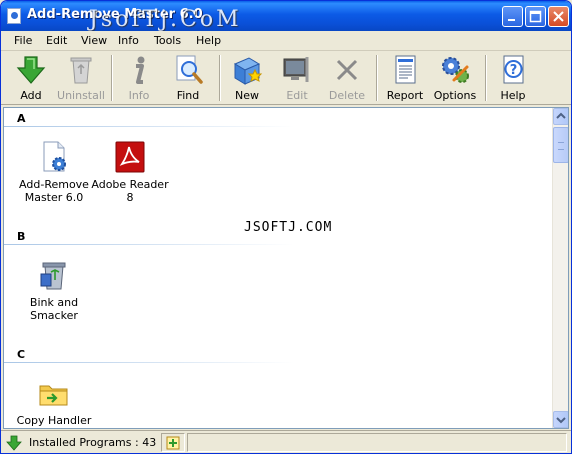 The width and height of the screenshot is (572, 454). Describe the element at coordinates (286, 16) in the screenshot. I see `title-bar: Add-Remove Master 6.0 JsofTj.CoM` at that location.